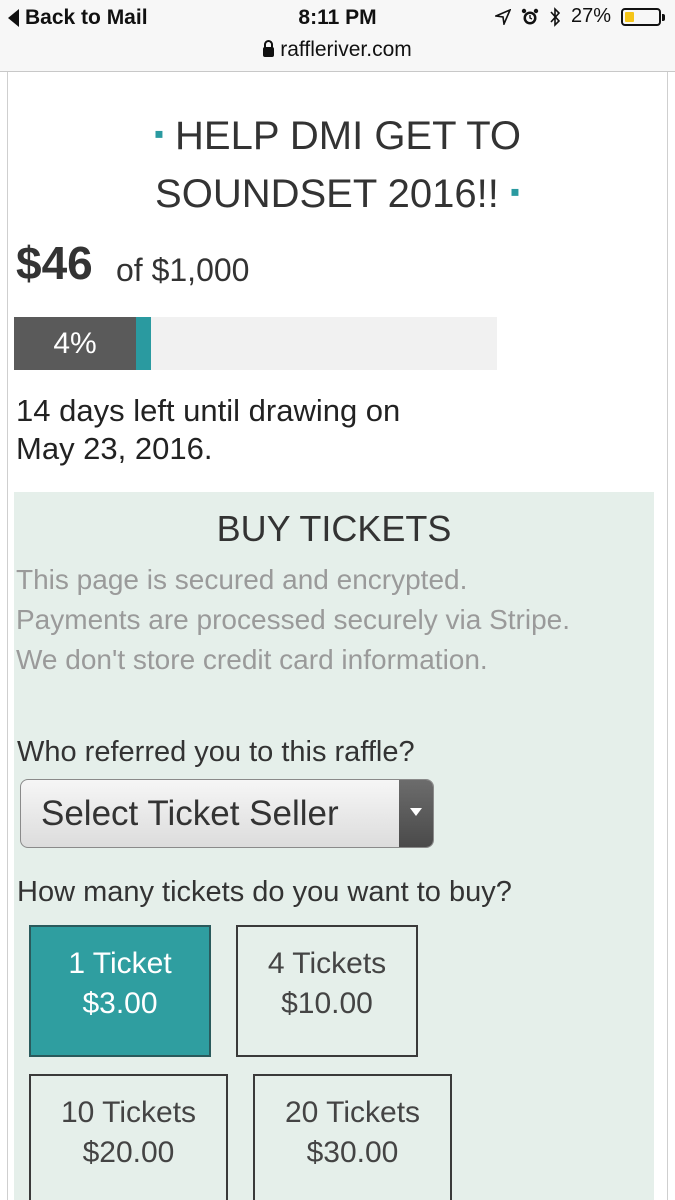 This screenshot has width=675, height=1200. I want to click on ticket-option-4: 4 Tickets $10.00, so click(327, 991).